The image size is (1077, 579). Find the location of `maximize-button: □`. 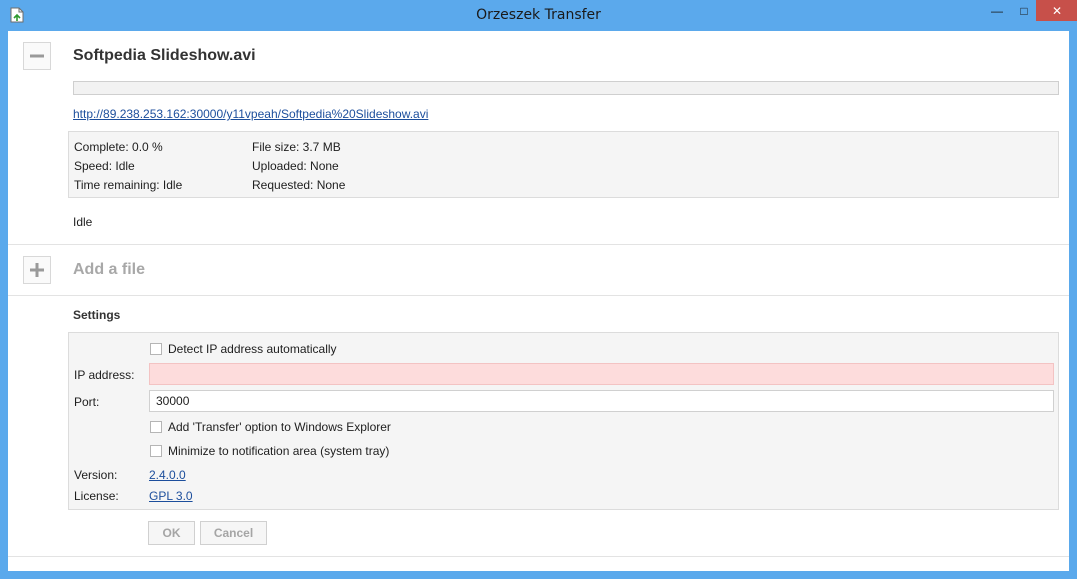

maximize-button: □ is located at coordinates (1024, 11).